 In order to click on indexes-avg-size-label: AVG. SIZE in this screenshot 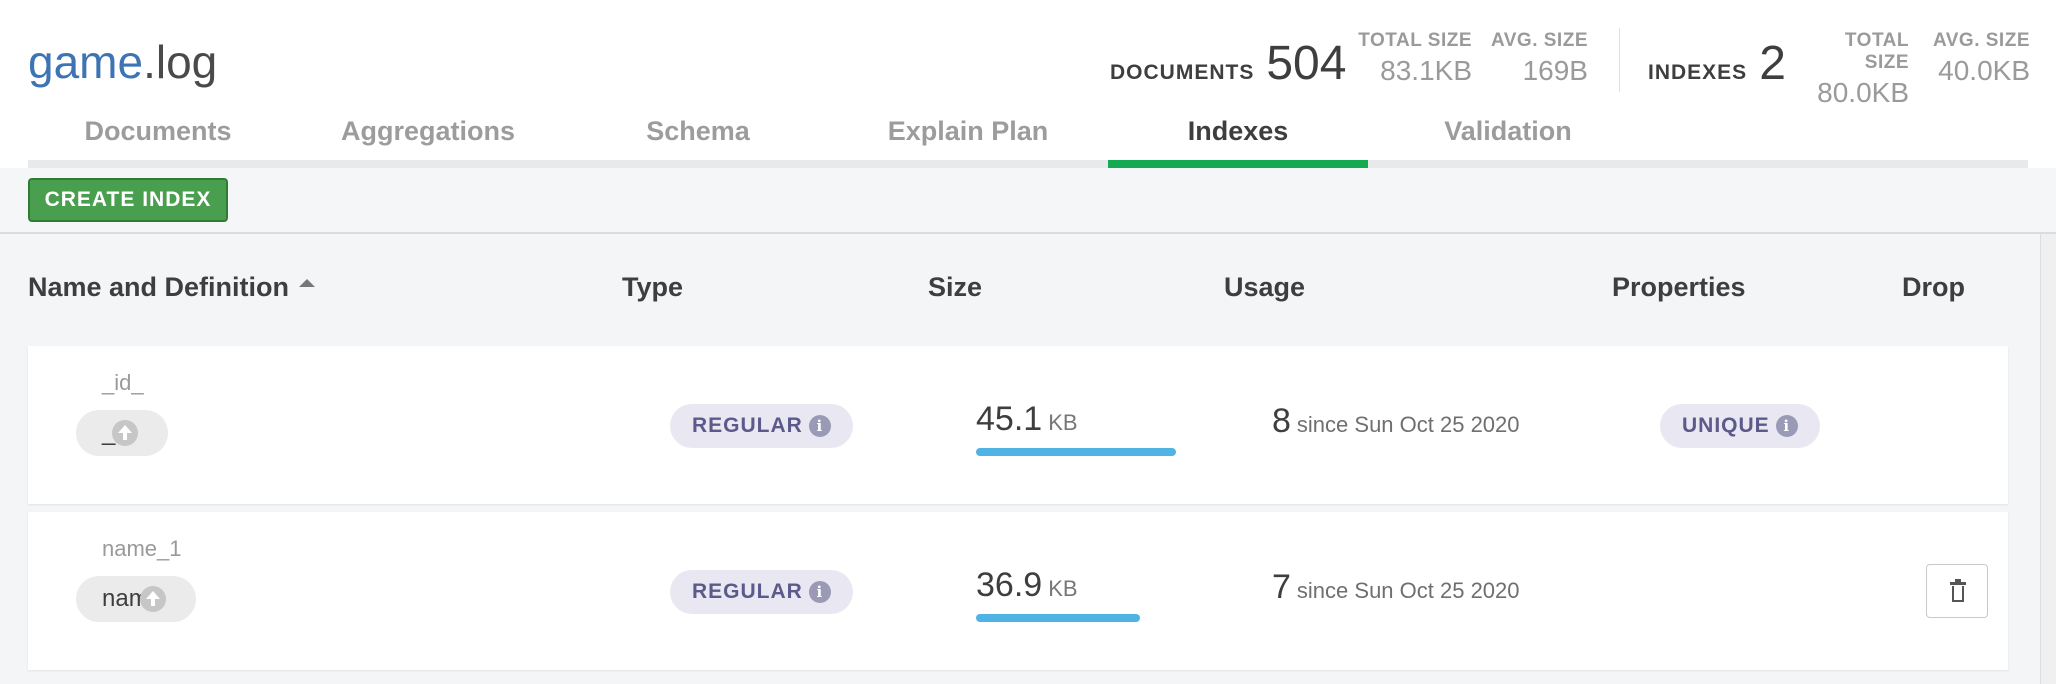, I will do `click(1981, 40)`.